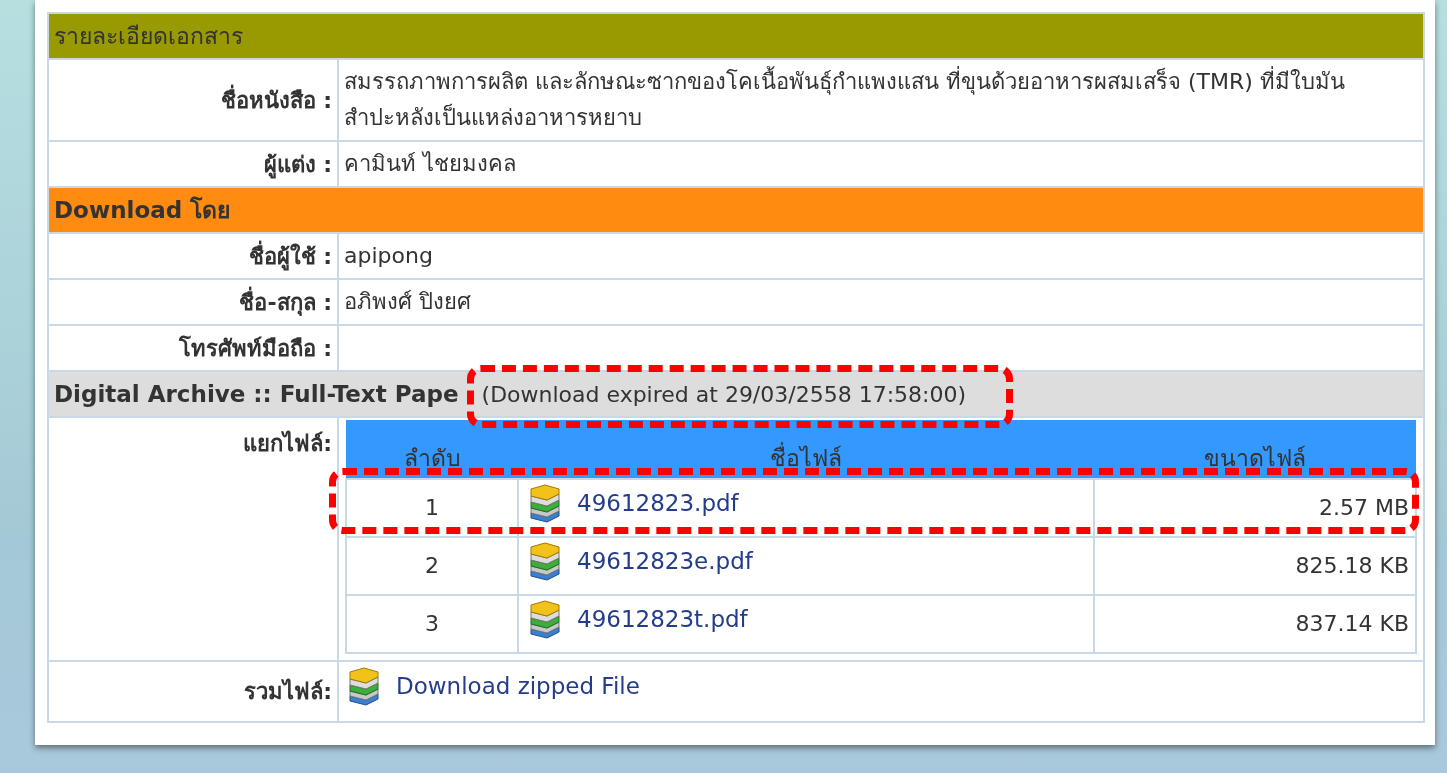 This screenshot has width=1447, height=773. I want to click on field-label: ชื่อผู้ใช้ :, so click(193, 256).